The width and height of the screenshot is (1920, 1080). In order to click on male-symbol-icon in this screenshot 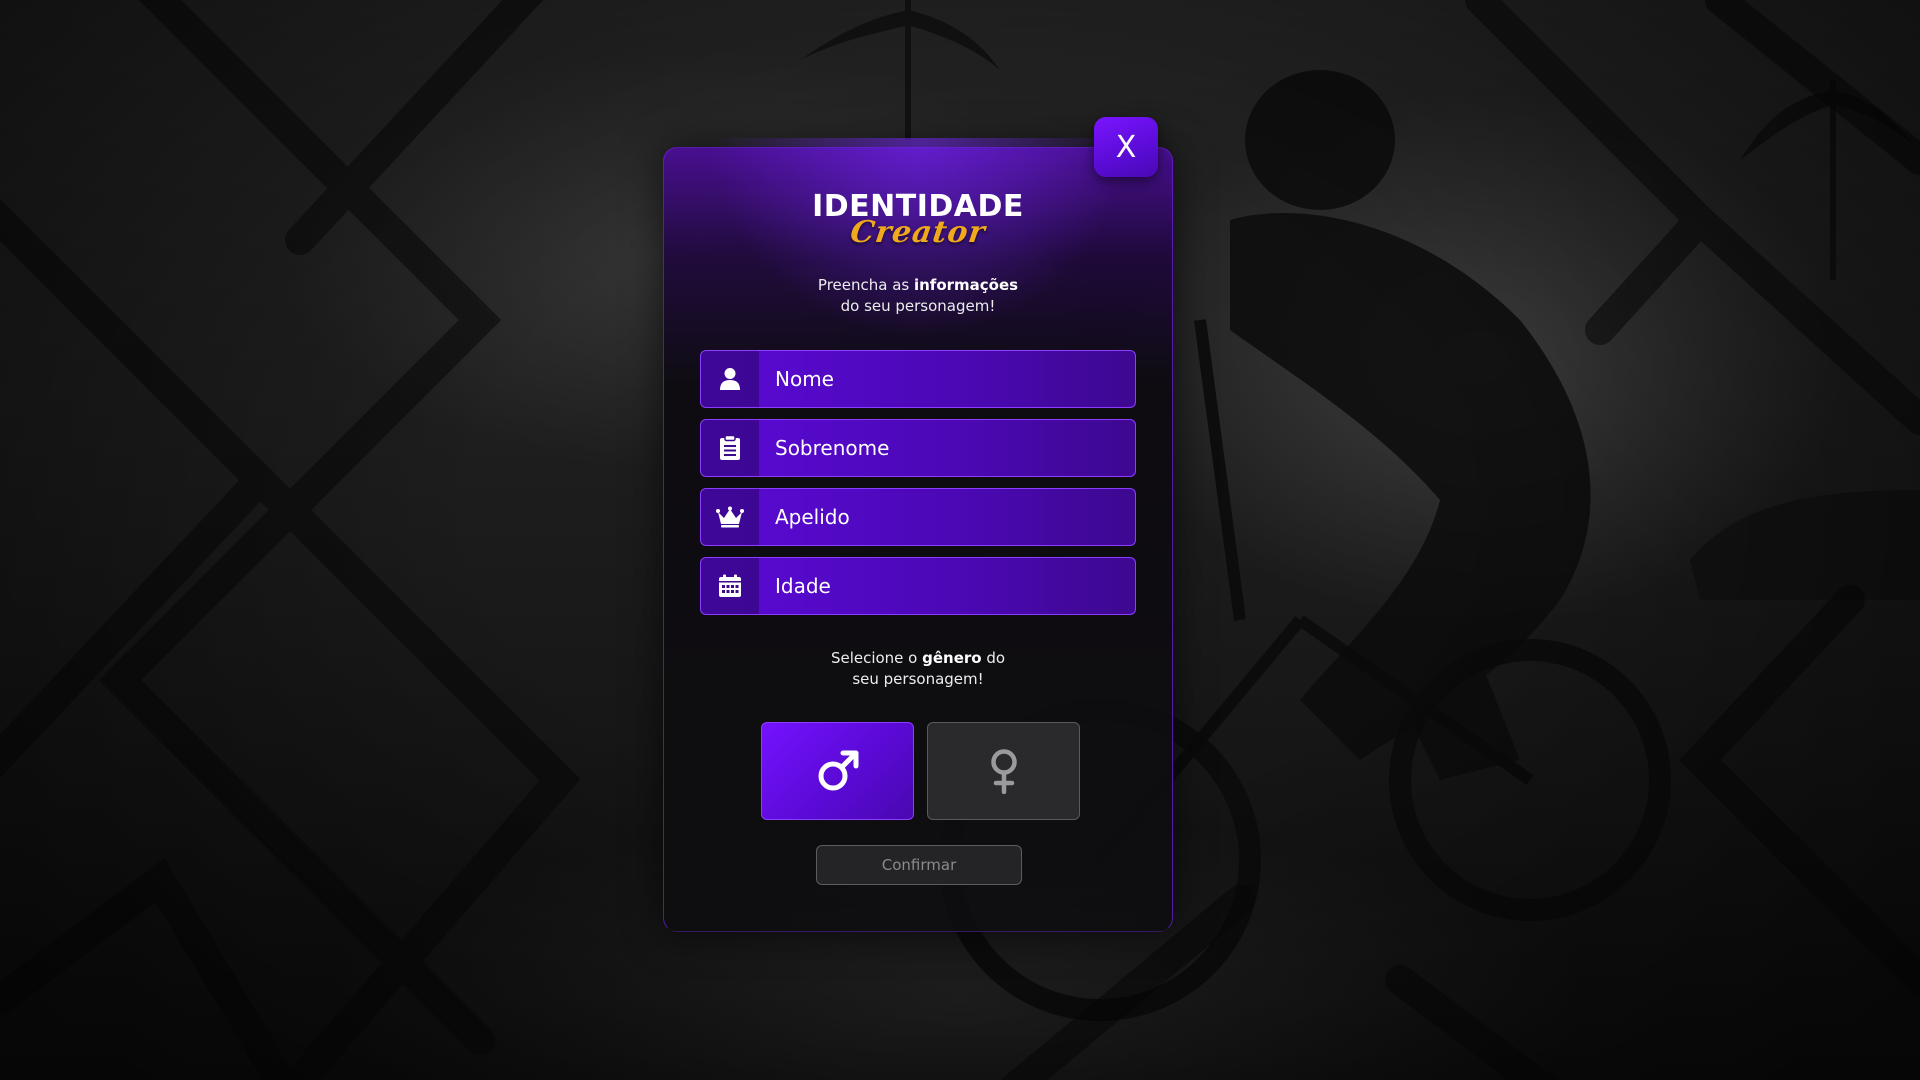, I will do `click(838, 770)`.